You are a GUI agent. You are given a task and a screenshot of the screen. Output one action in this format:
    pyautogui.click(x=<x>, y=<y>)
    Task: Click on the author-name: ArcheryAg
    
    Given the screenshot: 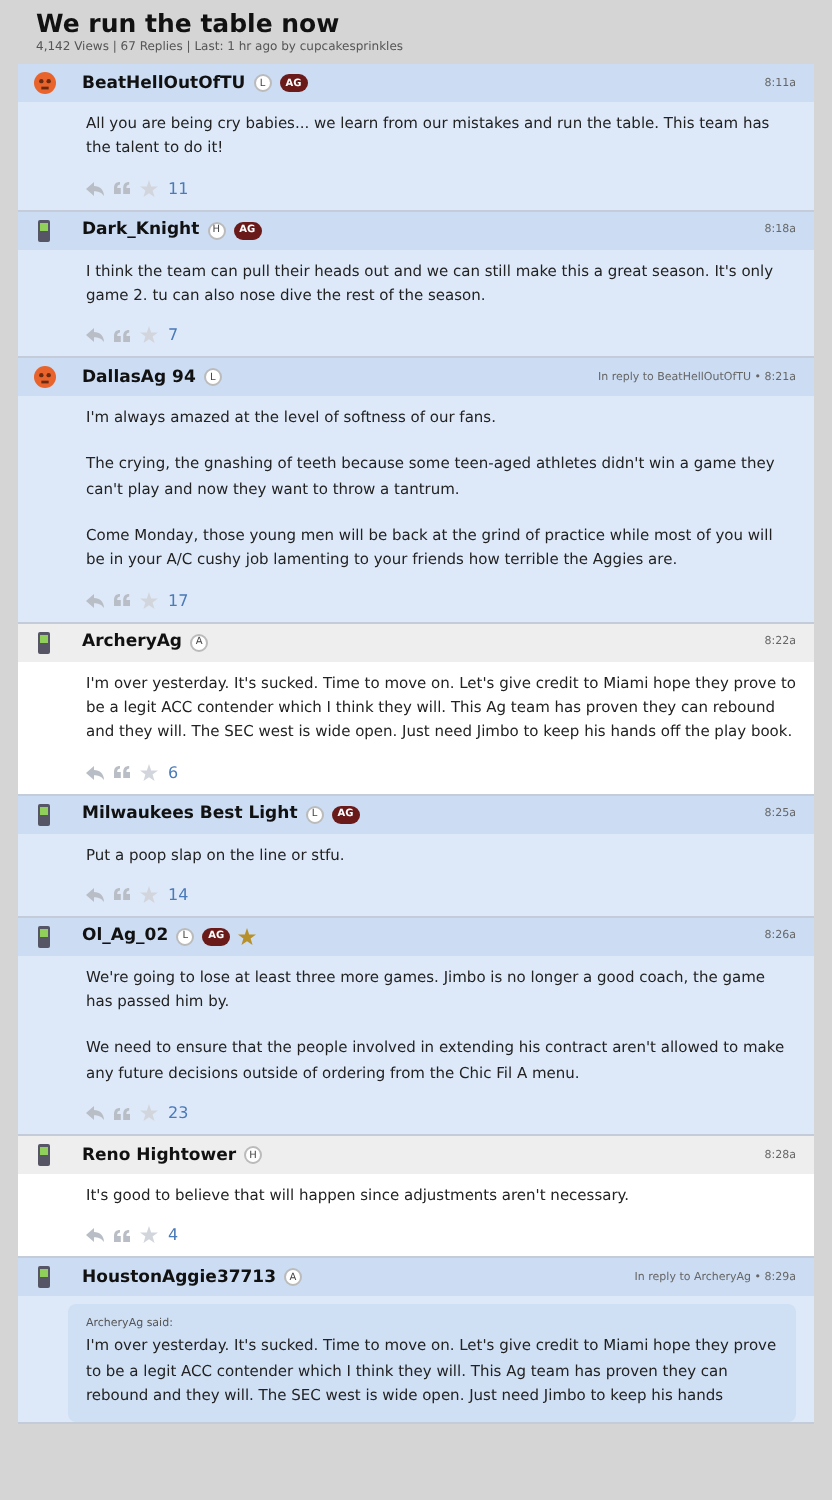 What is the action you would take?
    pyautogui.click(x=132, y=642)
    